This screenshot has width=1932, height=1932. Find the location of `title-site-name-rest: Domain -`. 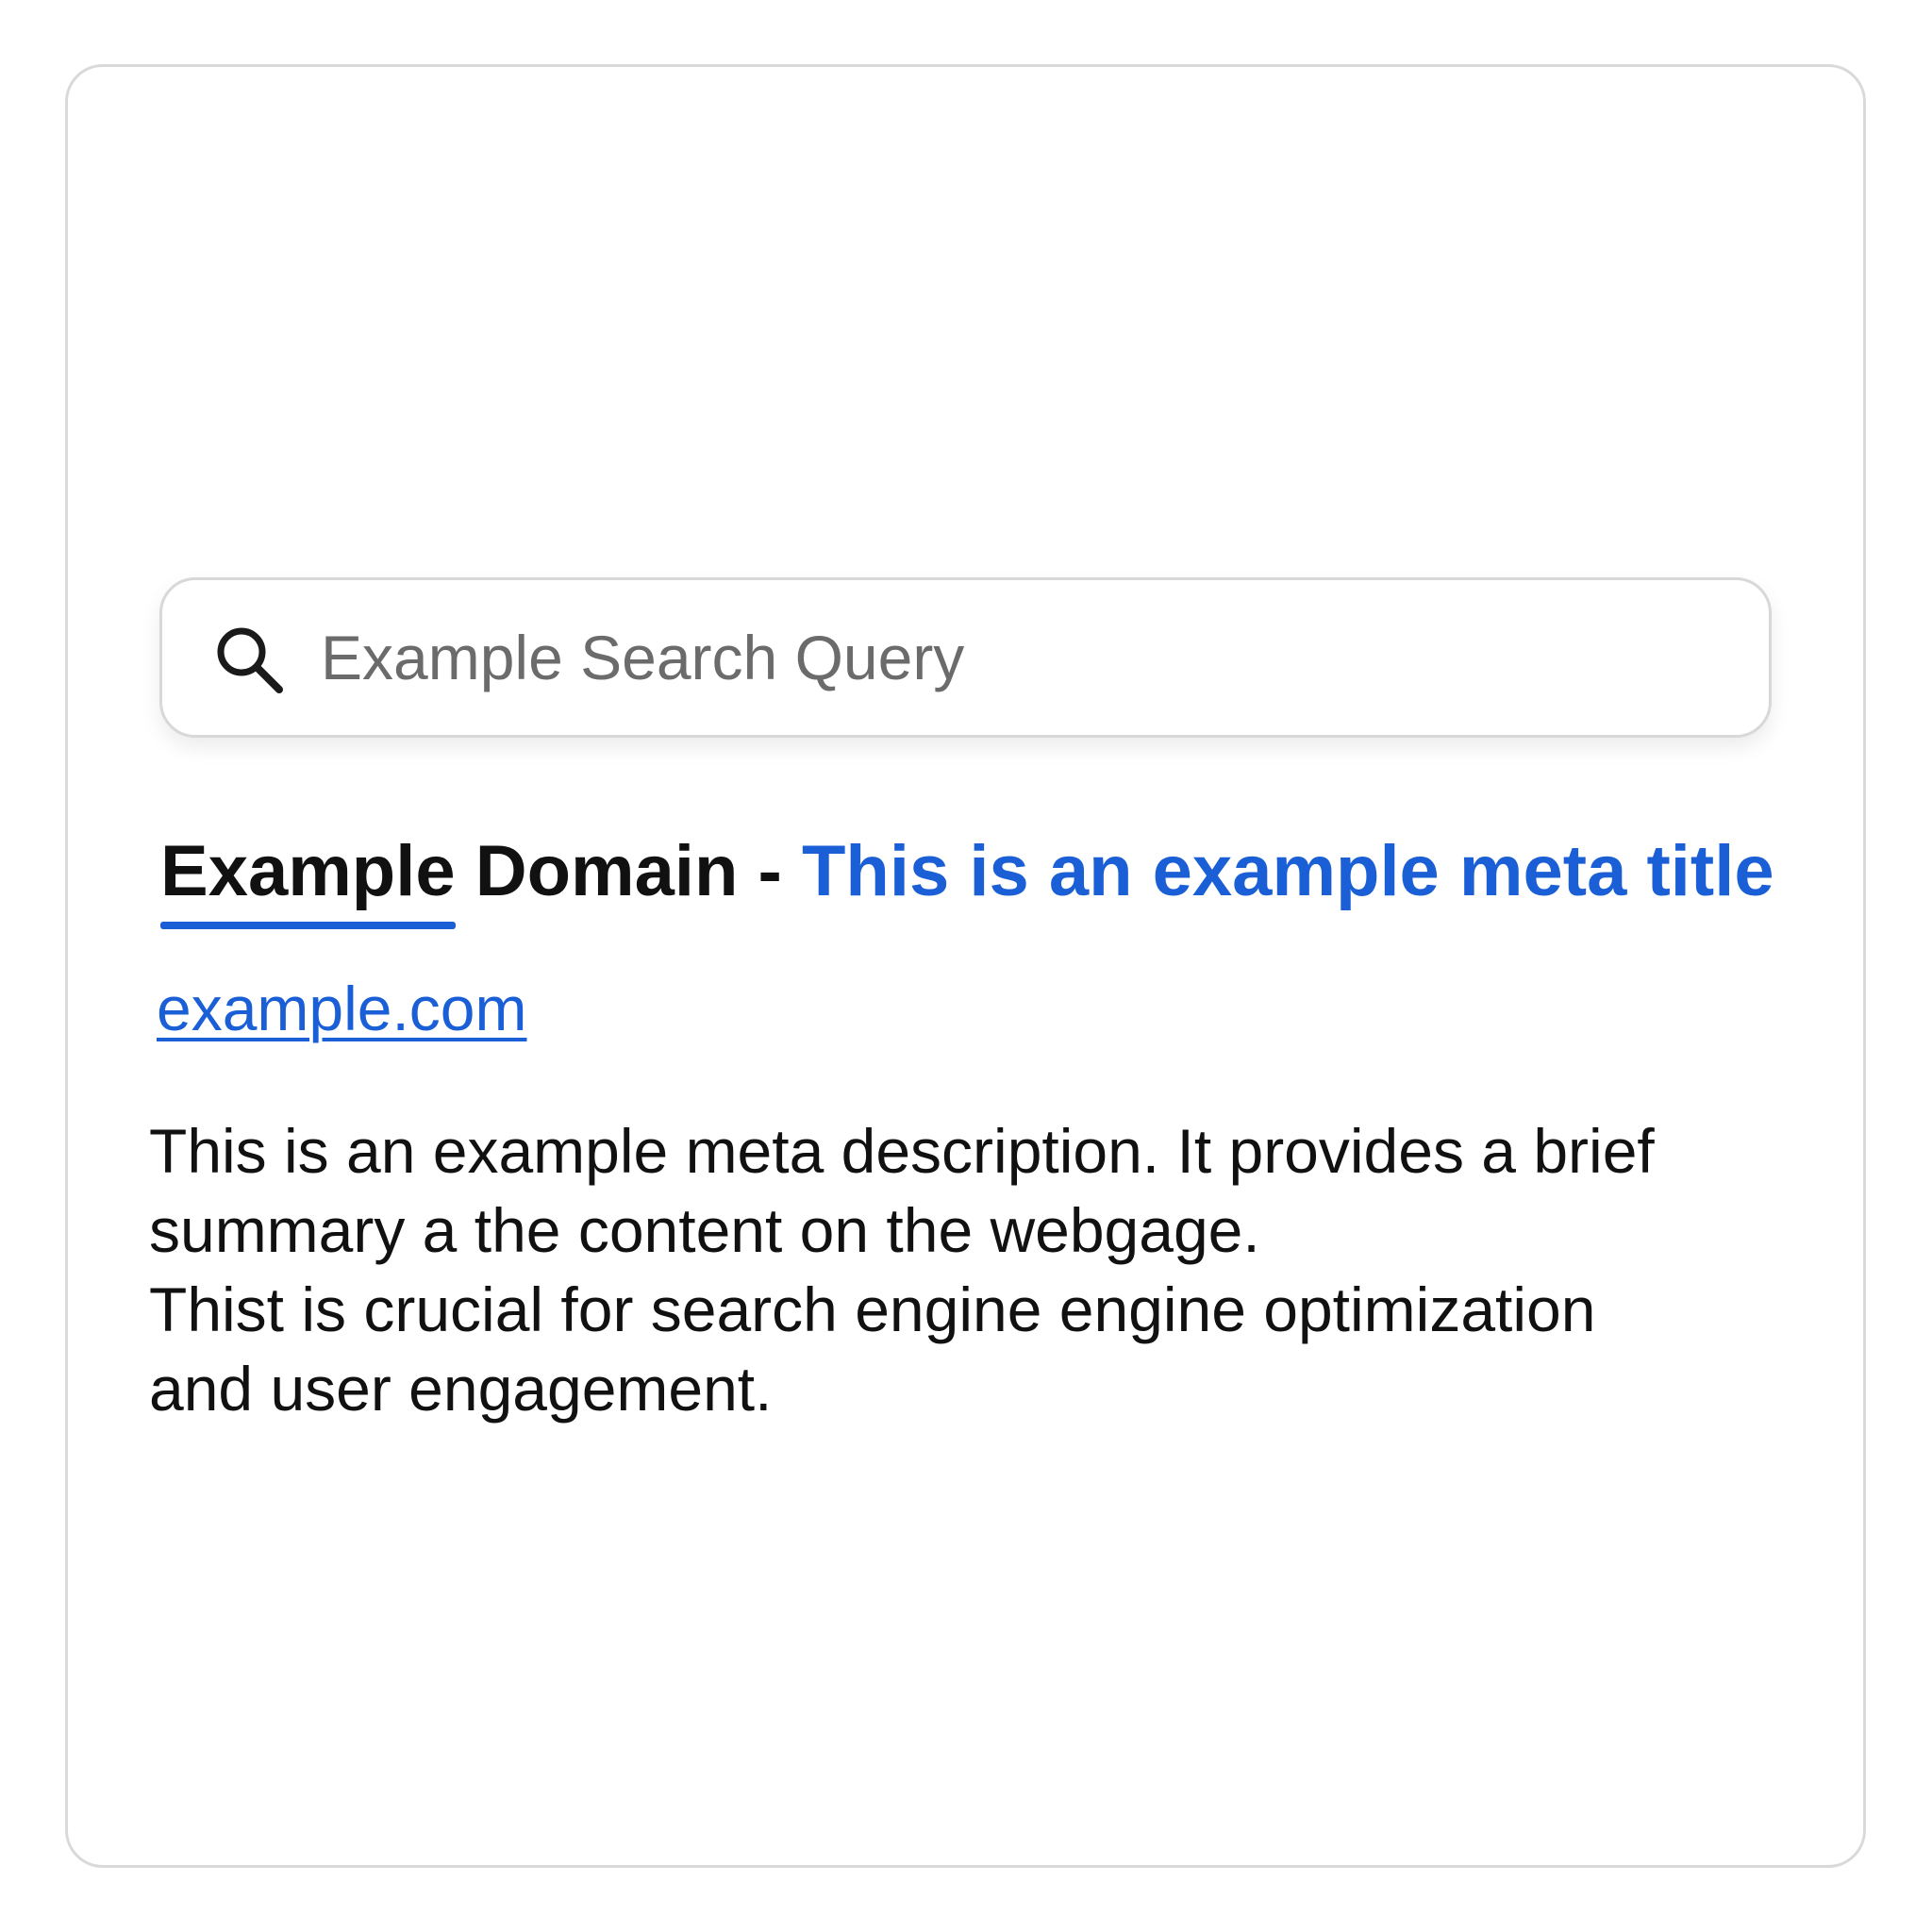

title-site-name-rest: Domain - is located at coordinates (628, 871).